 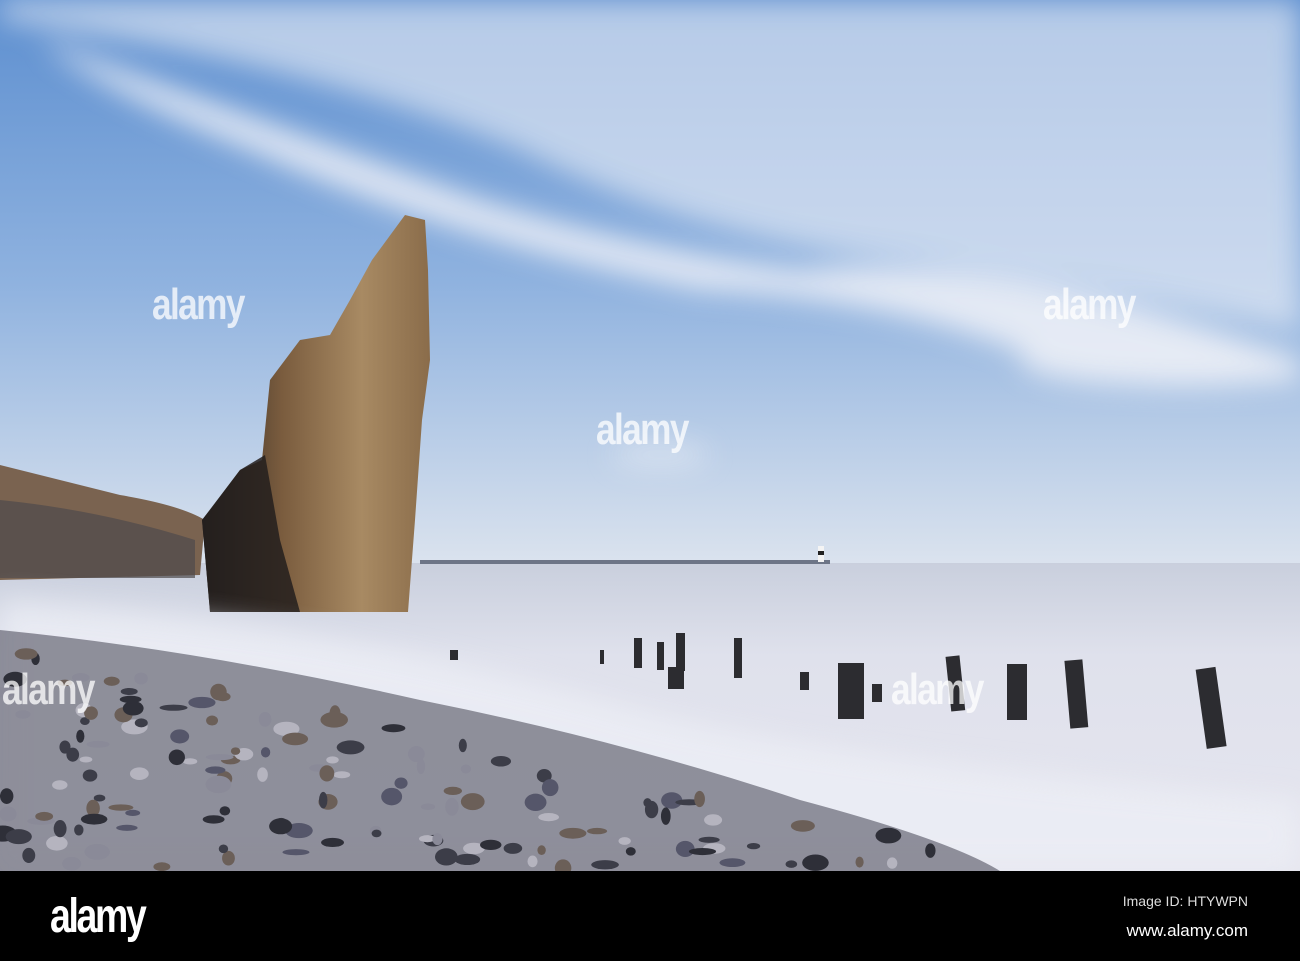 I want to click on footer-bar: alamy Image ID: HTYWPN www.alamy.com, so click(x=650, y=916).